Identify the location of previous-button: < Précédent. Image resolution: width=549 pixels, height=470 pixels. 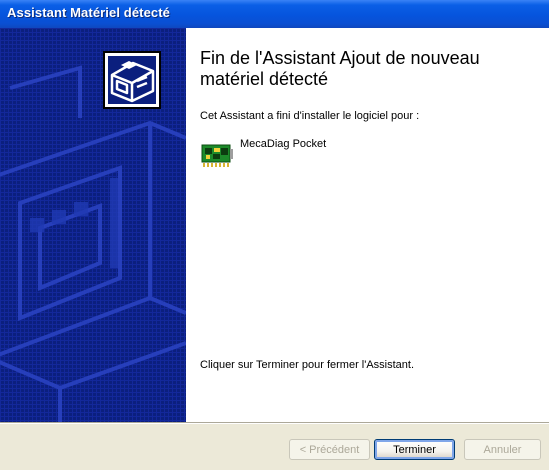
(329, 449).